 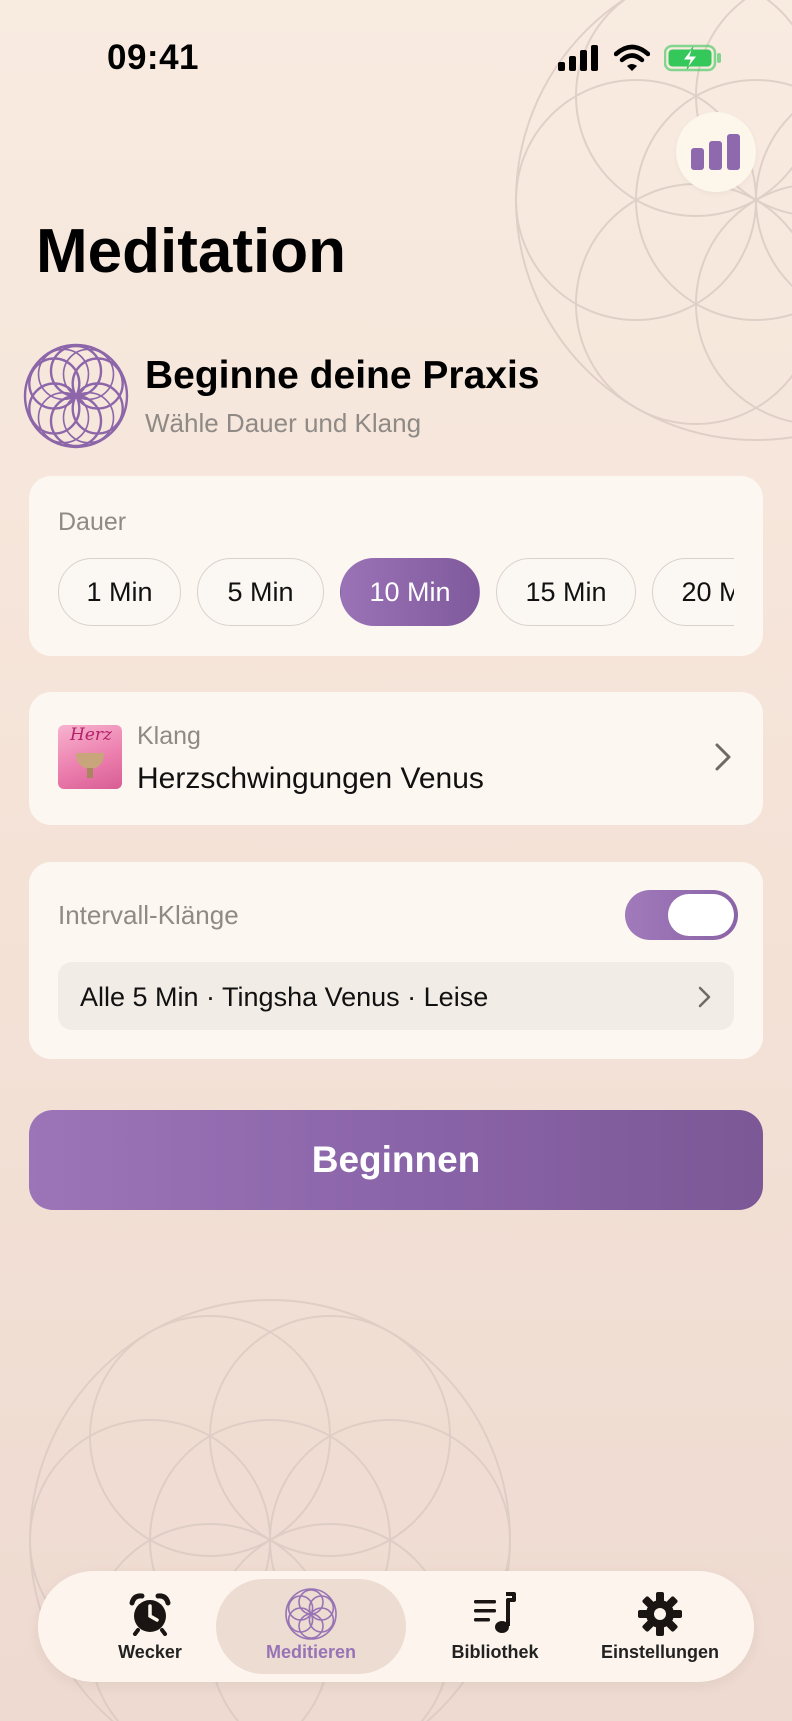 What do you see at coordinates (260, 592) in the screenshot?
I see `duration-chip-5-min: 5 Min` at bounding box center [260, 592].